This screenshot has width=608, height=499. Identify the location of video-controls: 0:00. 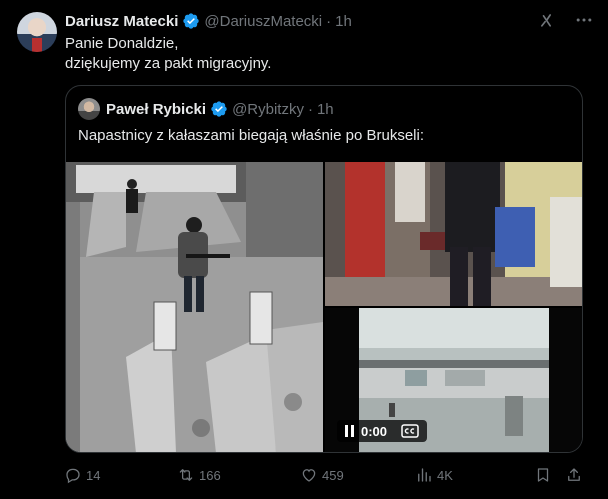
(382, 431).